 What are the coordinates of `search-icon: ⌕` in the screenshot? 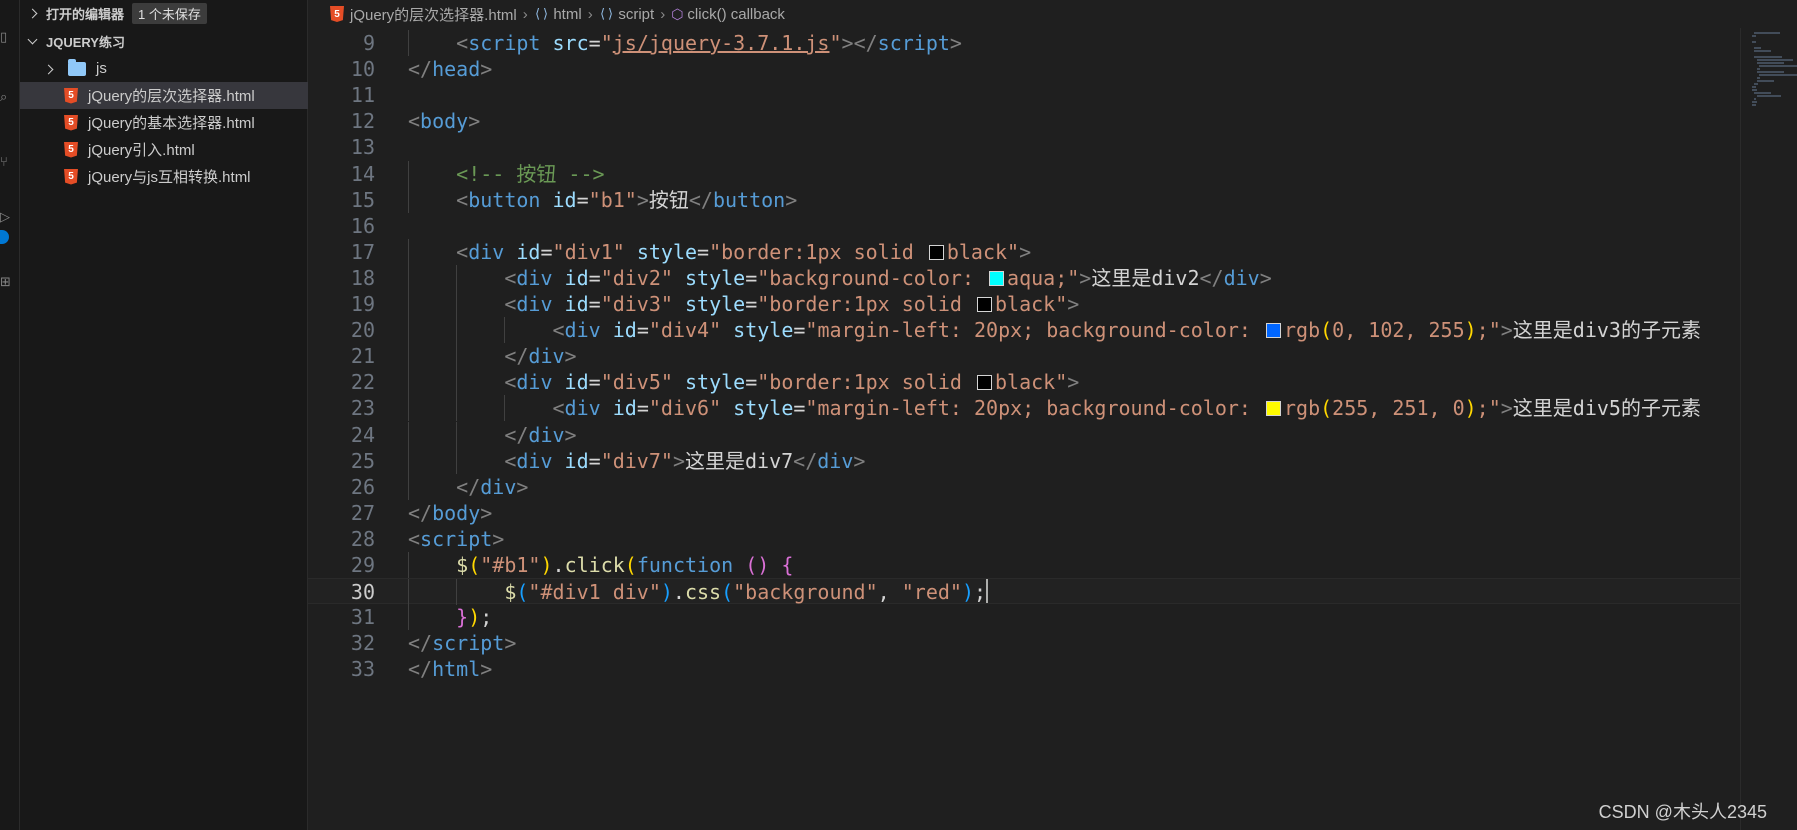 It's located at (7, 98).